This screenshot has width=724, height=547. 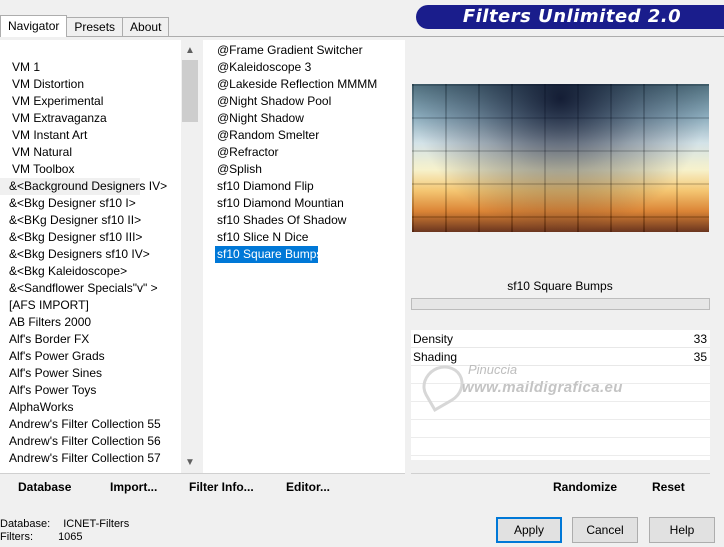 What do you see at coordinates (283, 50) in the screenshot?
I see `list-item: @Frame Gradient Switcher` at bounding box center [283, 50].